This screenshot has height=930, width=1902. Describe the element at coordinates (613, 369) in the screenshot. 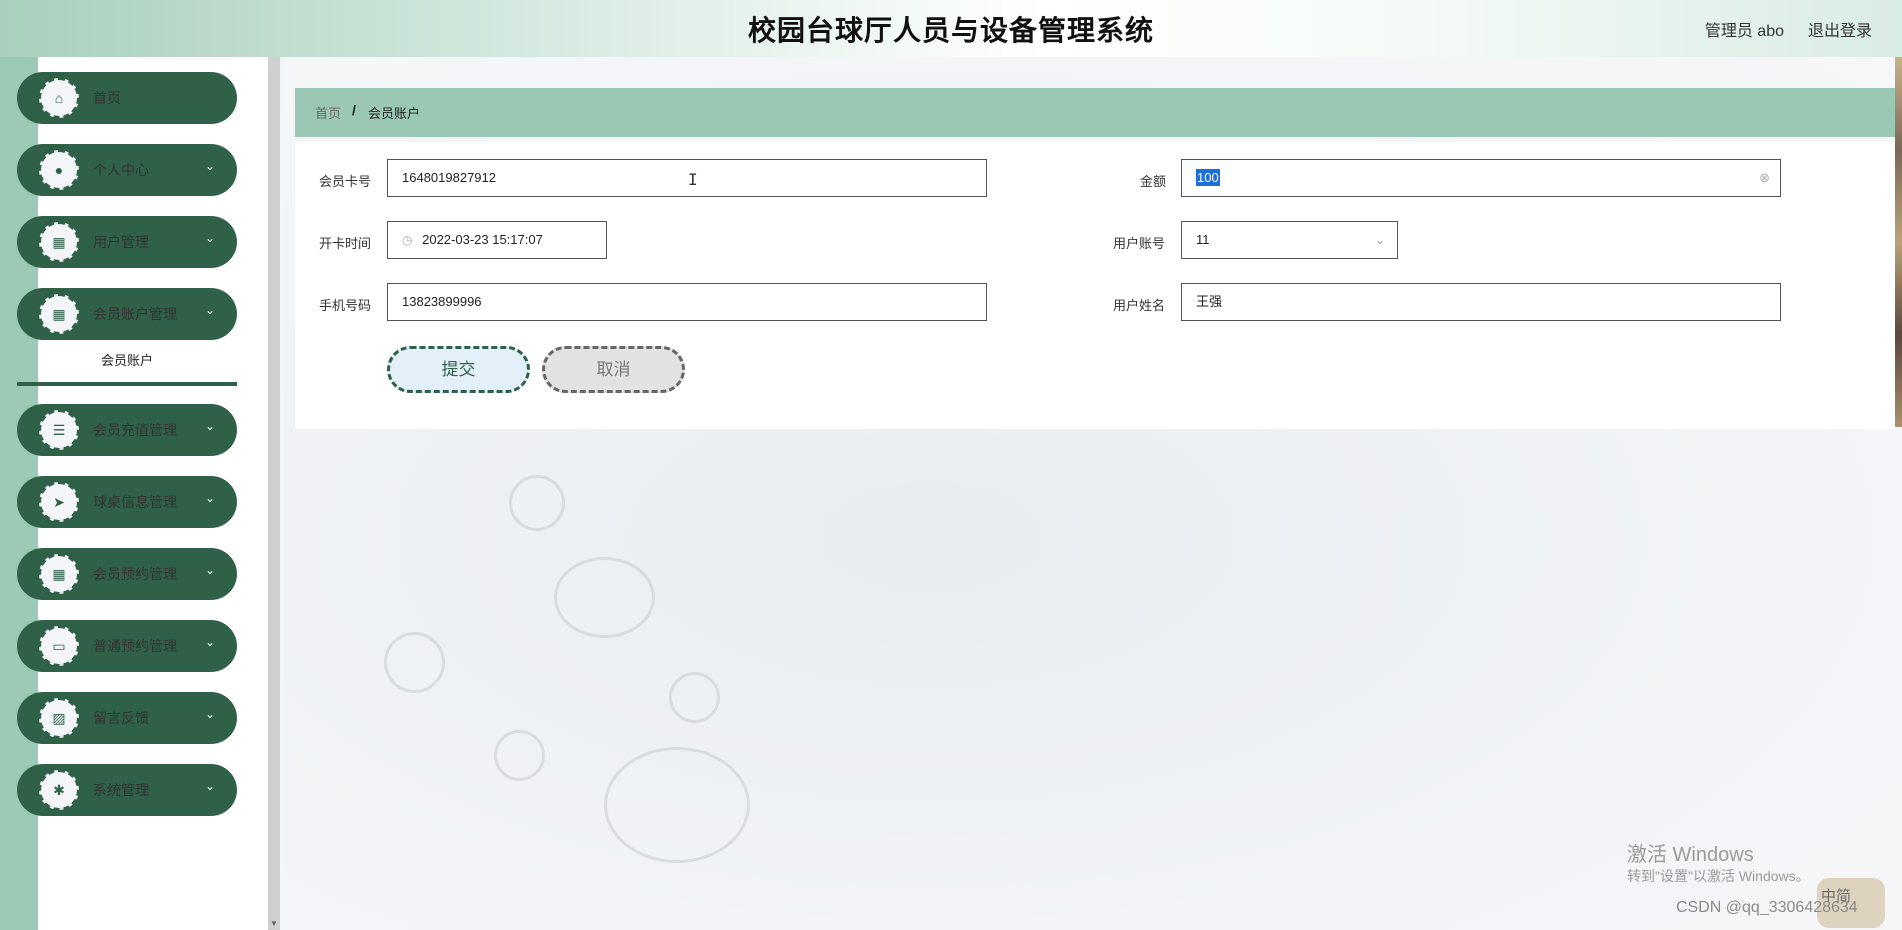

I see `cancel-button: 取消` at that location.